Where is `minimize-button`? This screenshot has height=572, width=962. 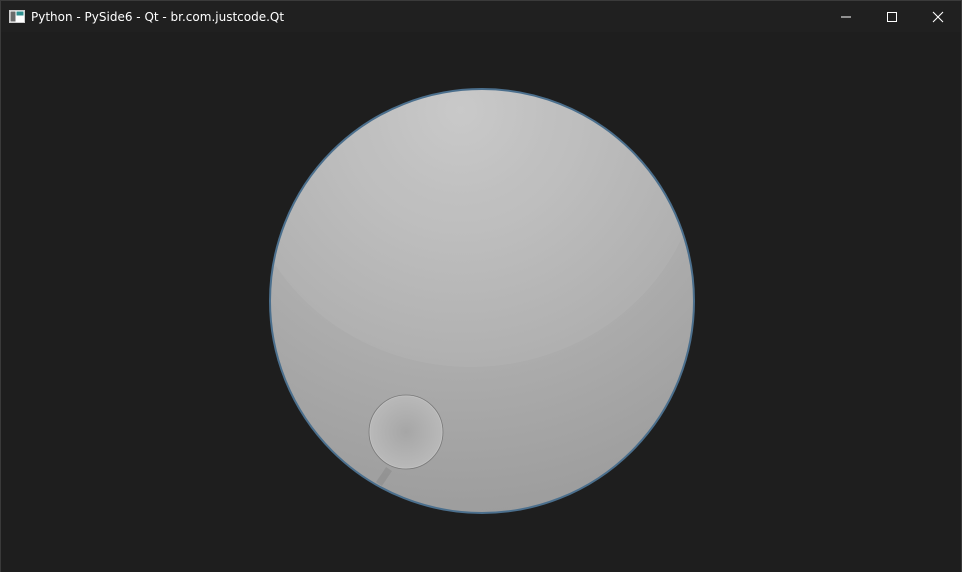 minimize-button is located at coordinates (846, 16).